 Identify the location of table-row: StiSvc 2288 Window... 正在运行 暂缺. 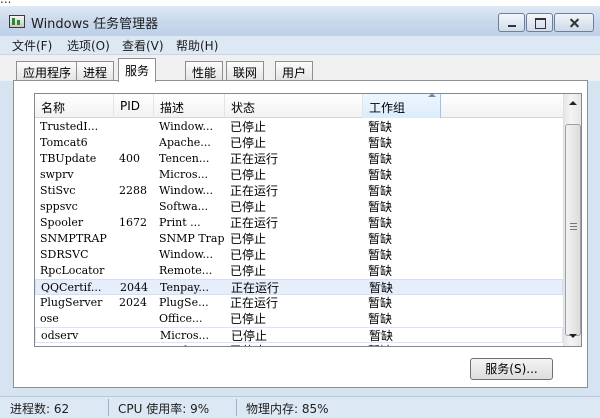
(299, 191).